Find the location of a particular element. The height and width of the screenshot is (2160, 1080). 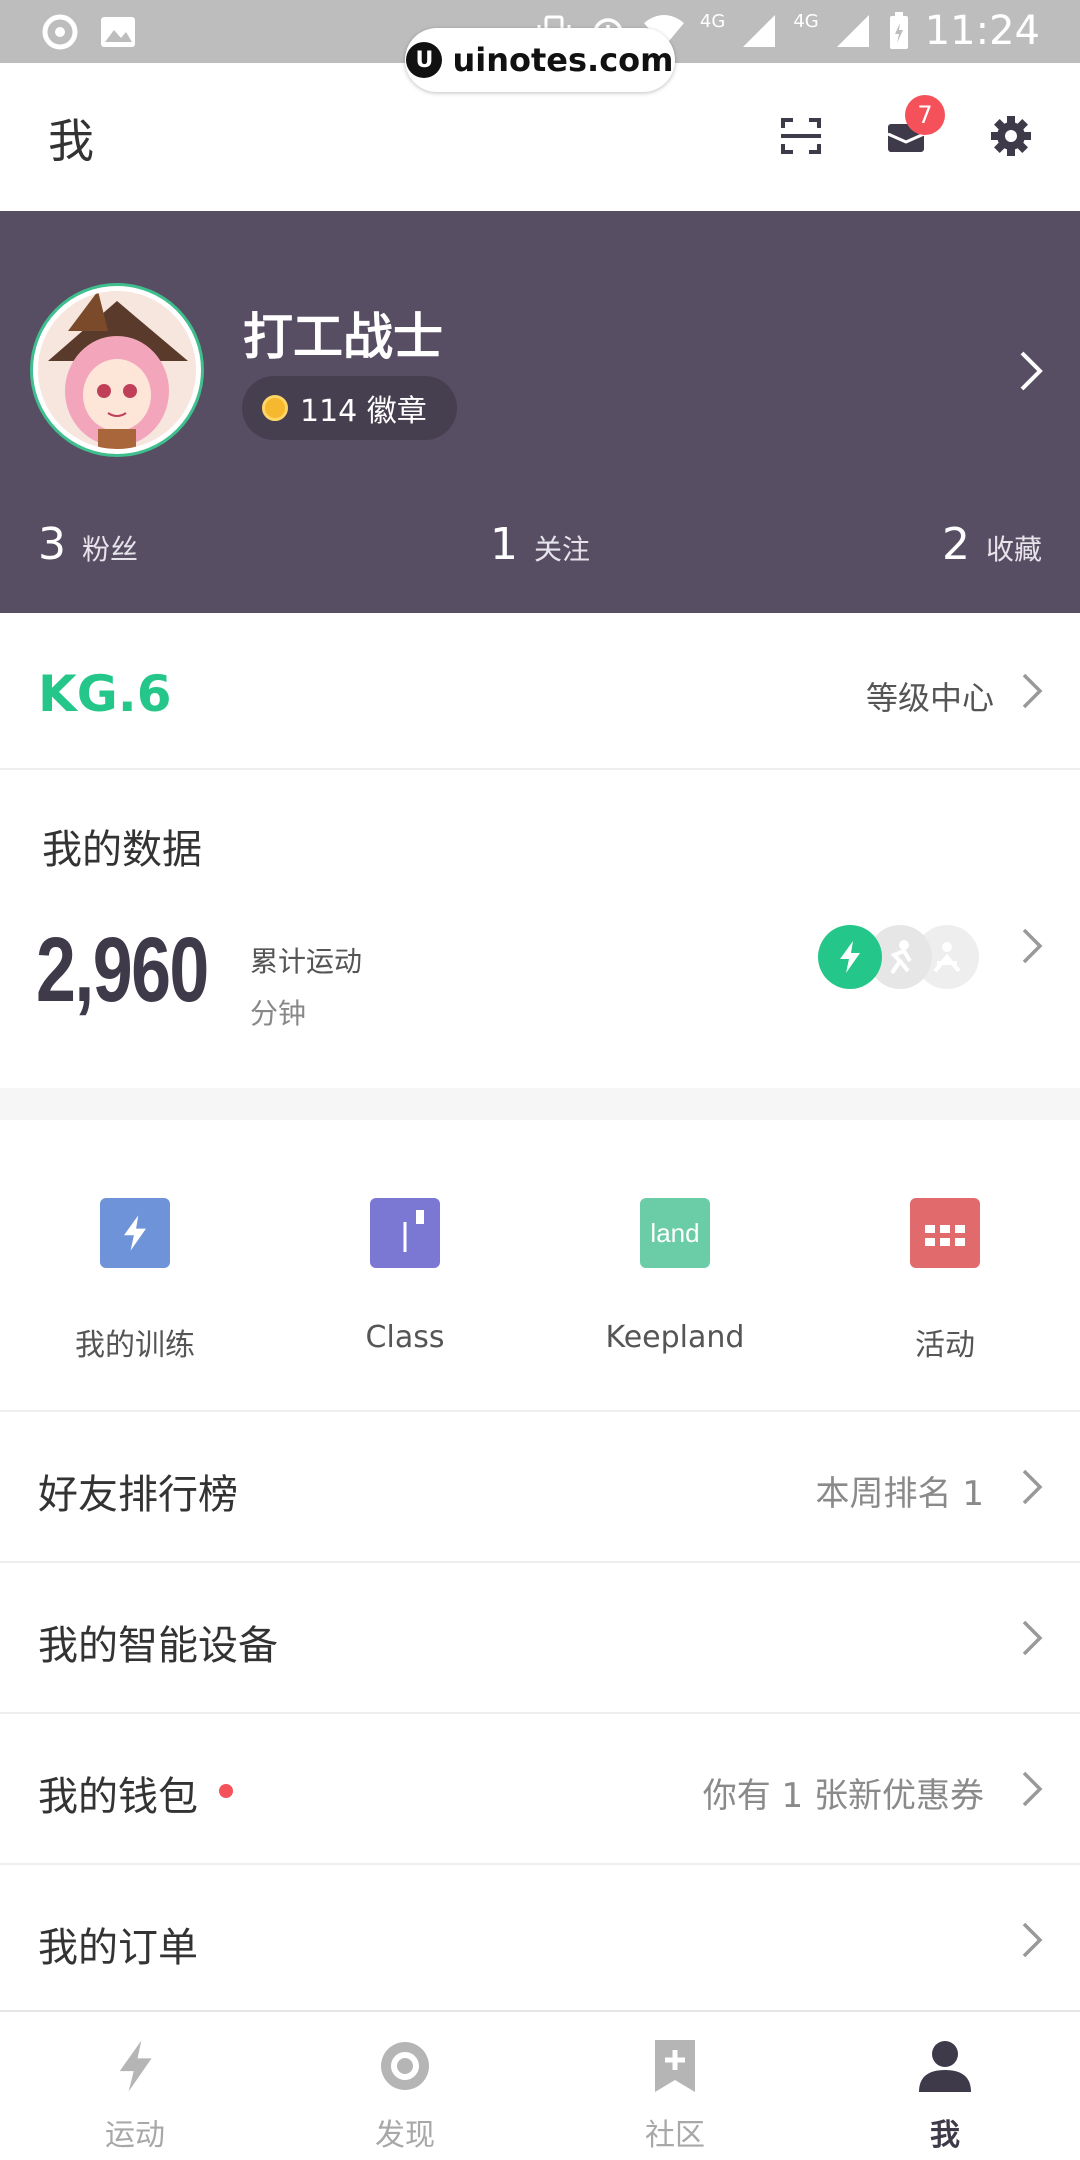

new-indicator-dot is located at coordinates (226, 1791).